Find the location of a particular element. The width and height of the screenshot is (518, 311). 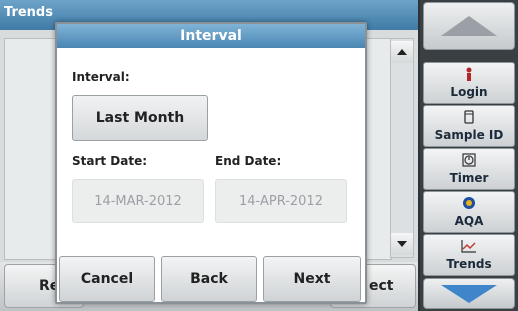

scroll-down-button is located at coordinates (469, 293).